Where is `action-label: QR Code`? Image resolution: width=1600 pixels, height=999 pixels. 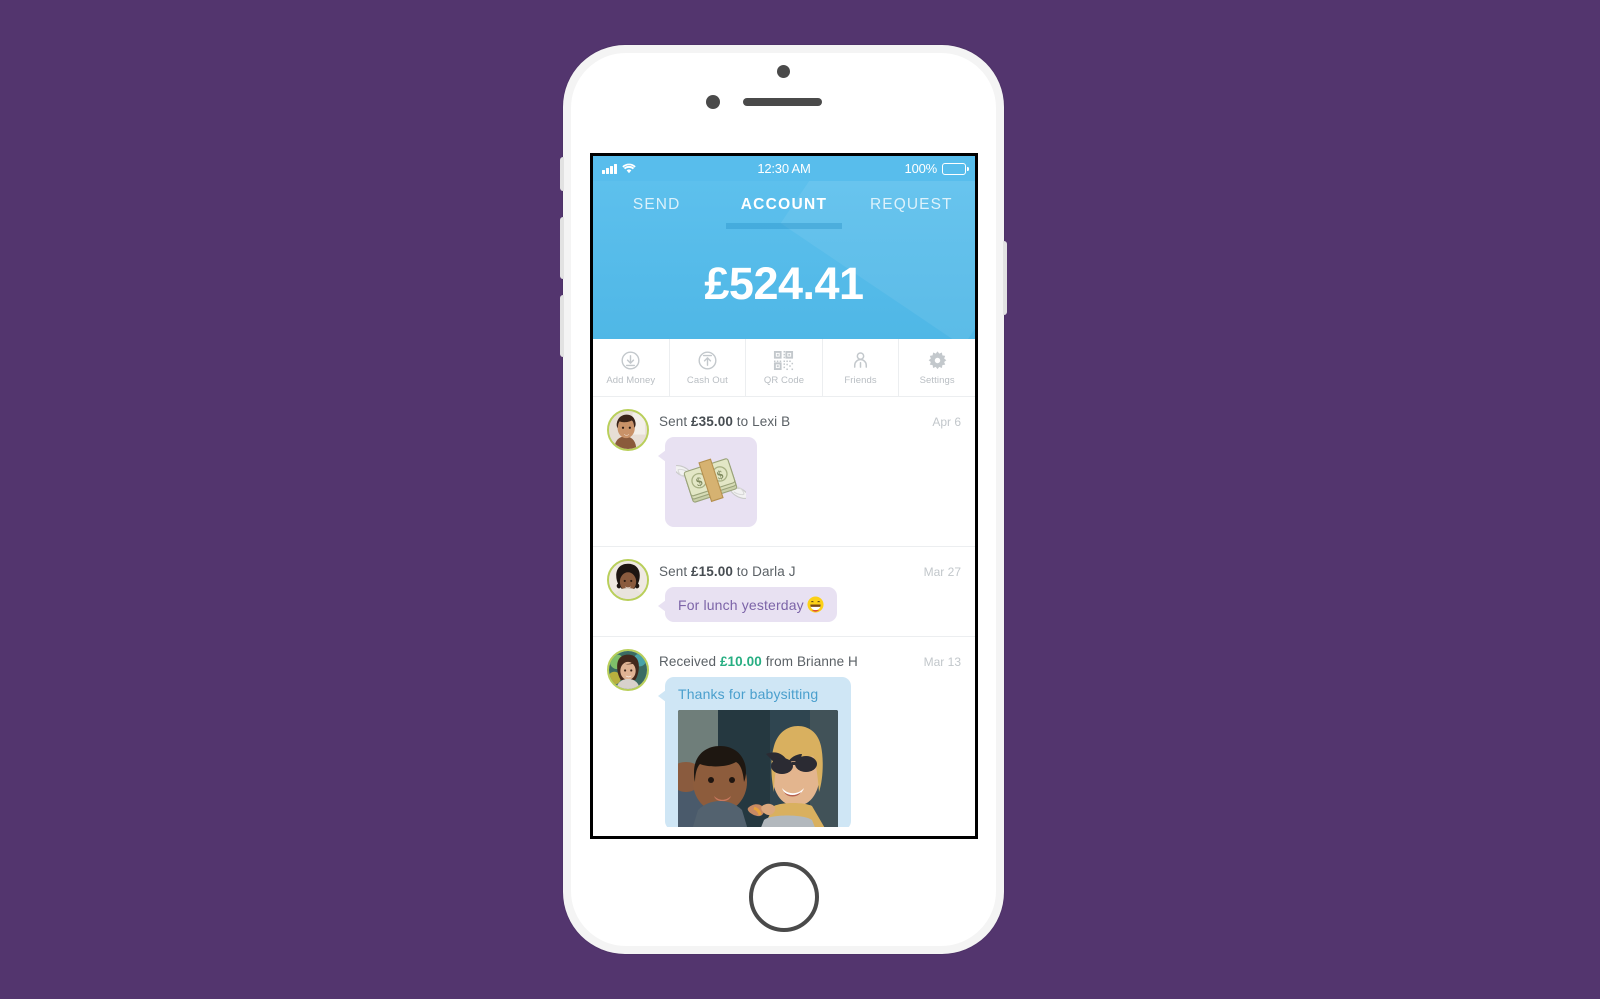
action-label: QR Code is located at coordinates (784, 380).